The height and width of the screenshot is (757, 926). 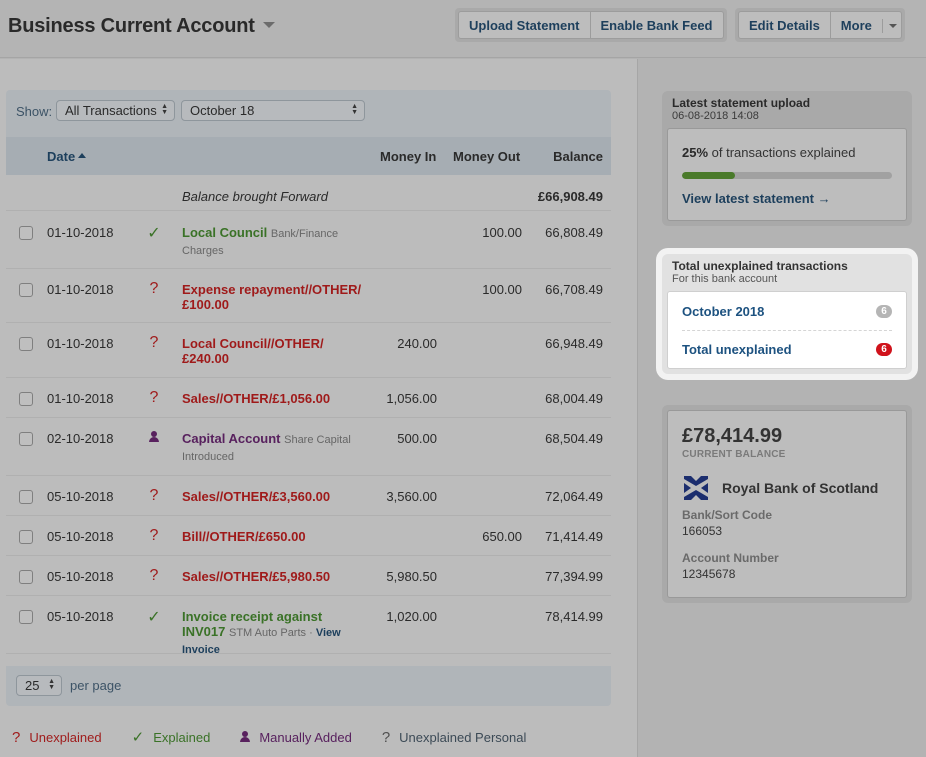 What do you see at coordinates (96, 685) in the screenshot?
I see `per-page-label: per page` at bounding box center [96, 685].